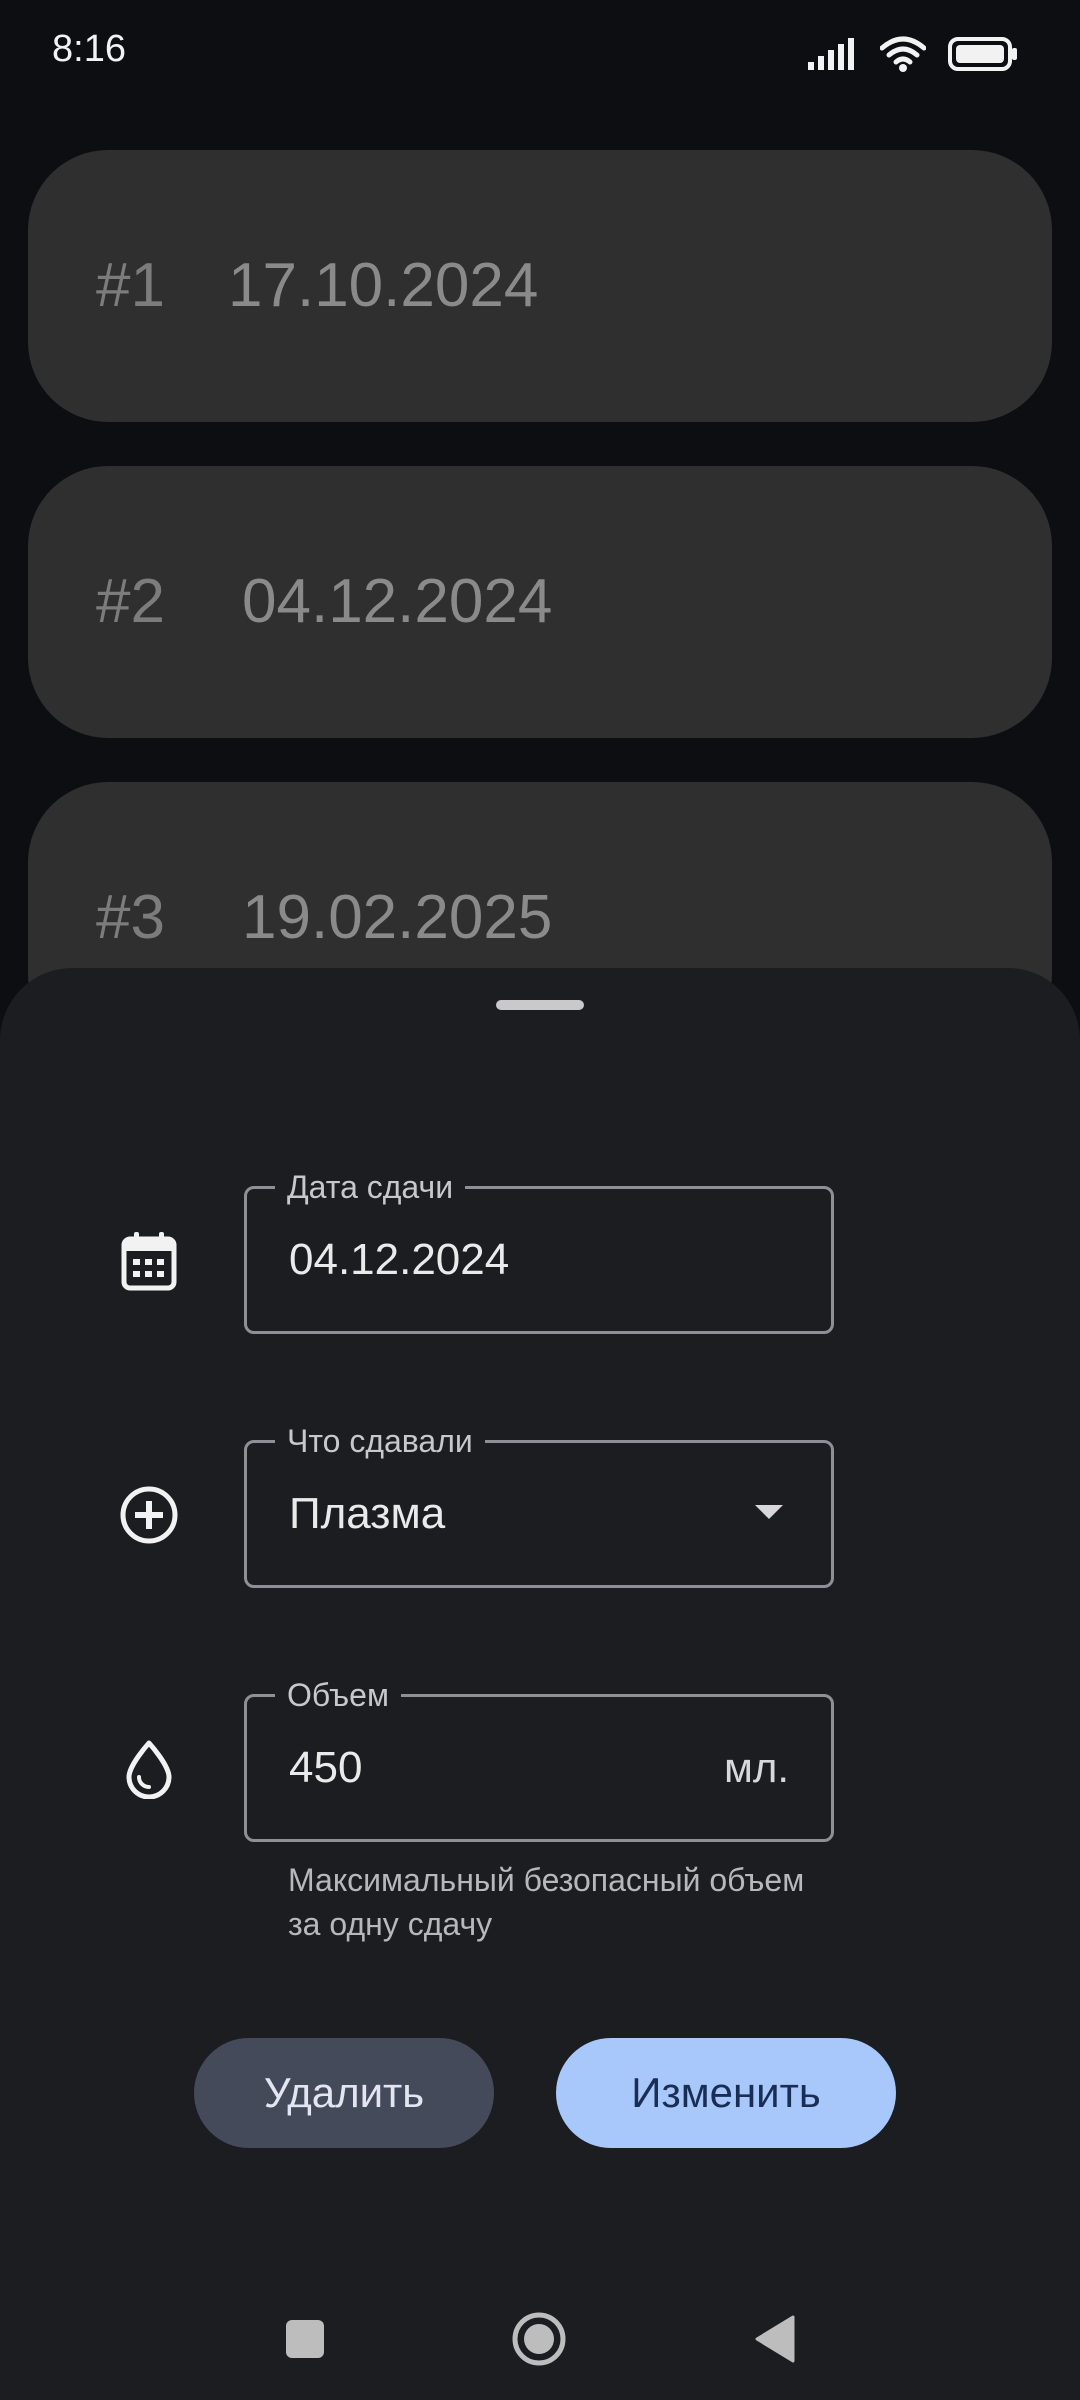 This screenshot has width=1080, height=2400. What do you see at coordinates (383, 285) in the screenshot?
I see `record-date: 17.10.2024` at bounding box center [383, 285].